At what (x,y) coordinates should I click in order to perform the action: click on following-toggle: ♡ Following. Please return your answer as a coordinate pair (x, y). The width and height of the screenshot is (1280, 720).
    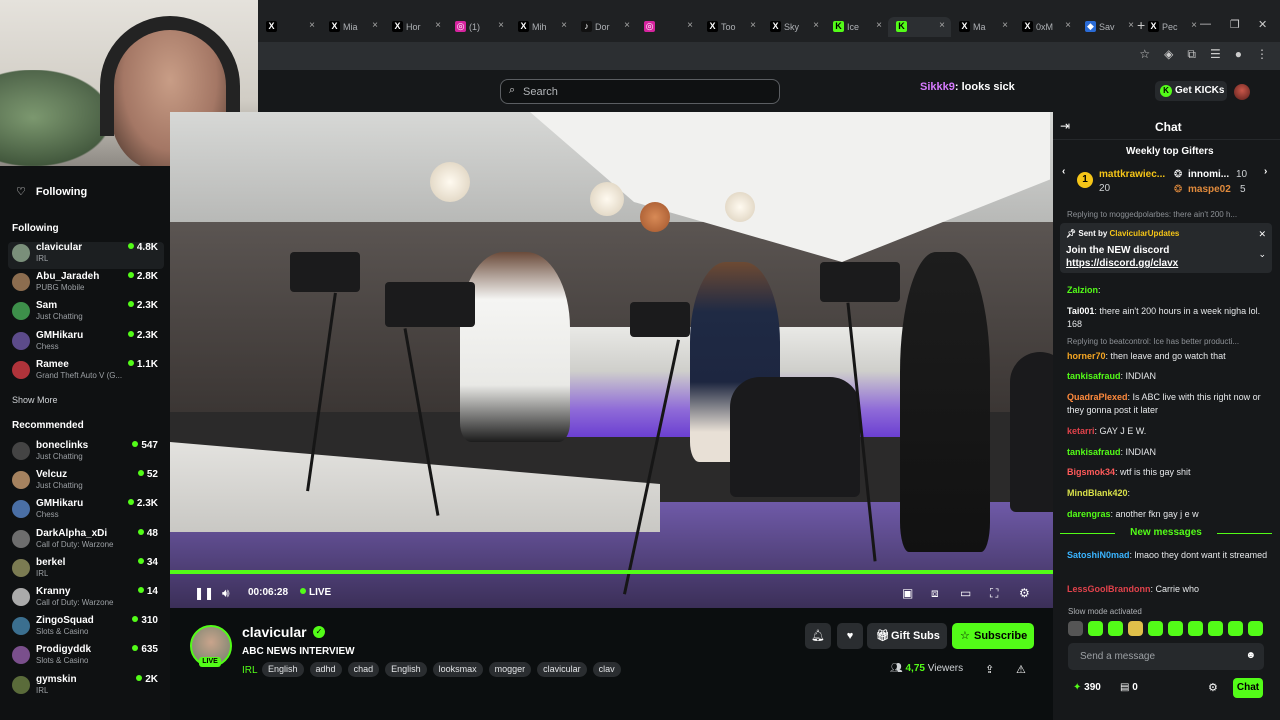
    Looking at the image, I should click on (51, 191).